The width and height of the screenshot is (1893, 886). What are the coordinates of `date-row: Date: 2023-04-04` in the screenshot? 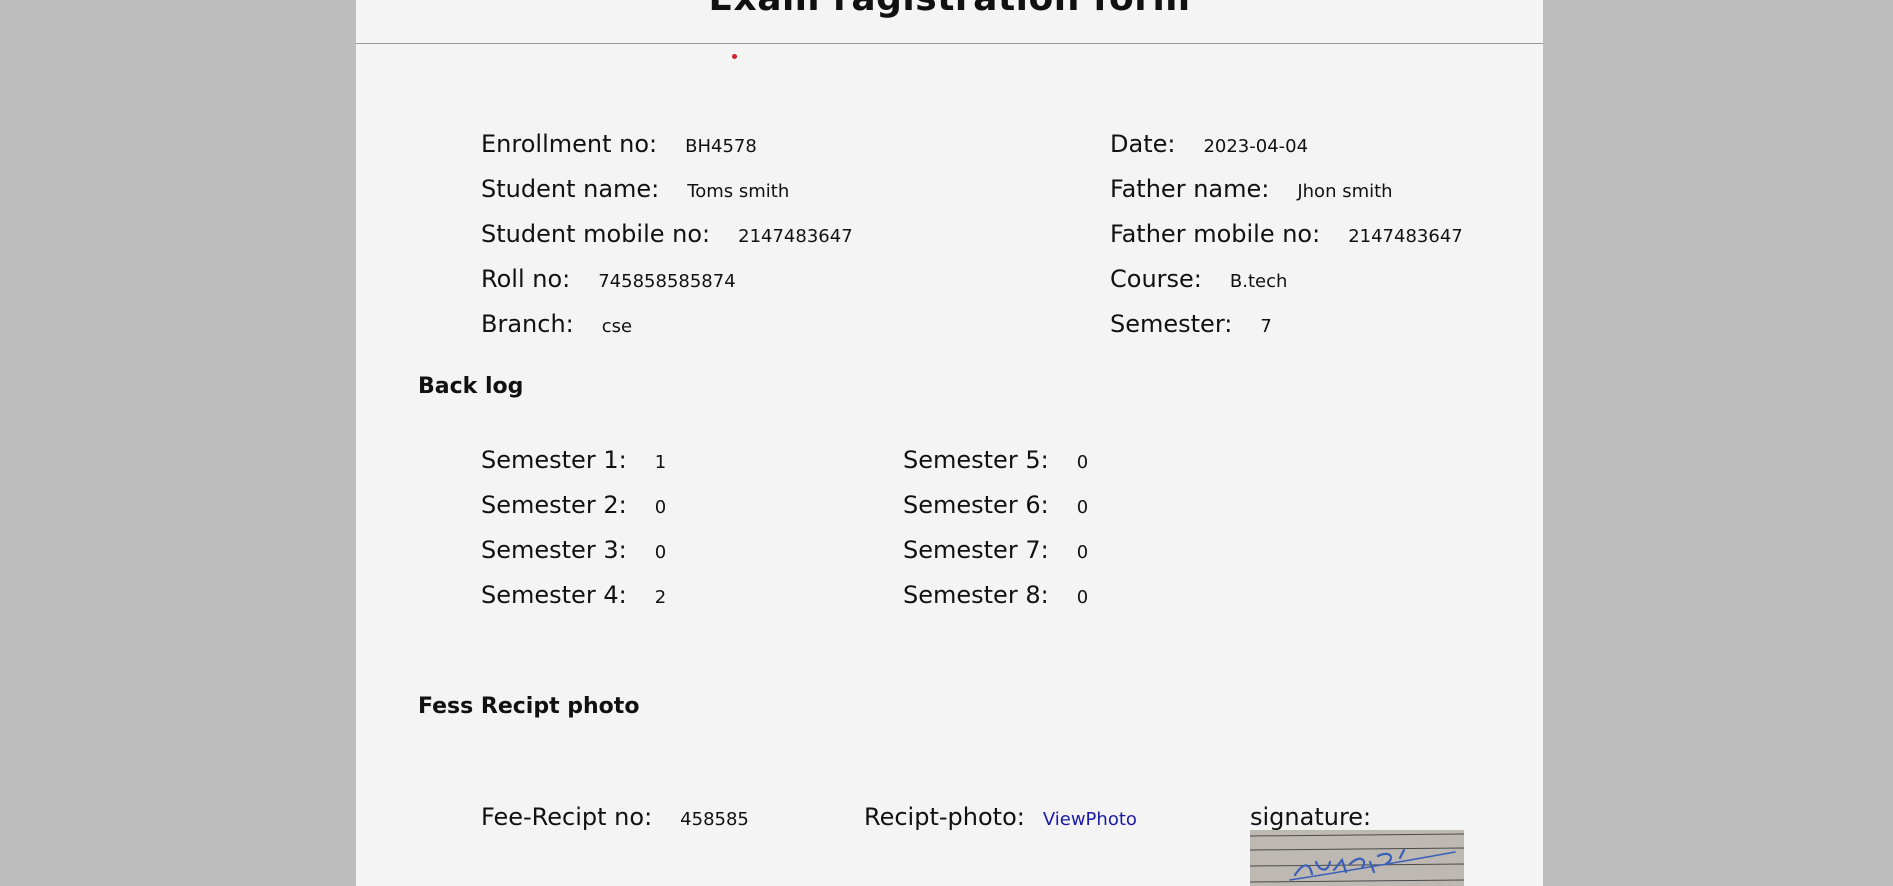 It's located at (1209, 144).